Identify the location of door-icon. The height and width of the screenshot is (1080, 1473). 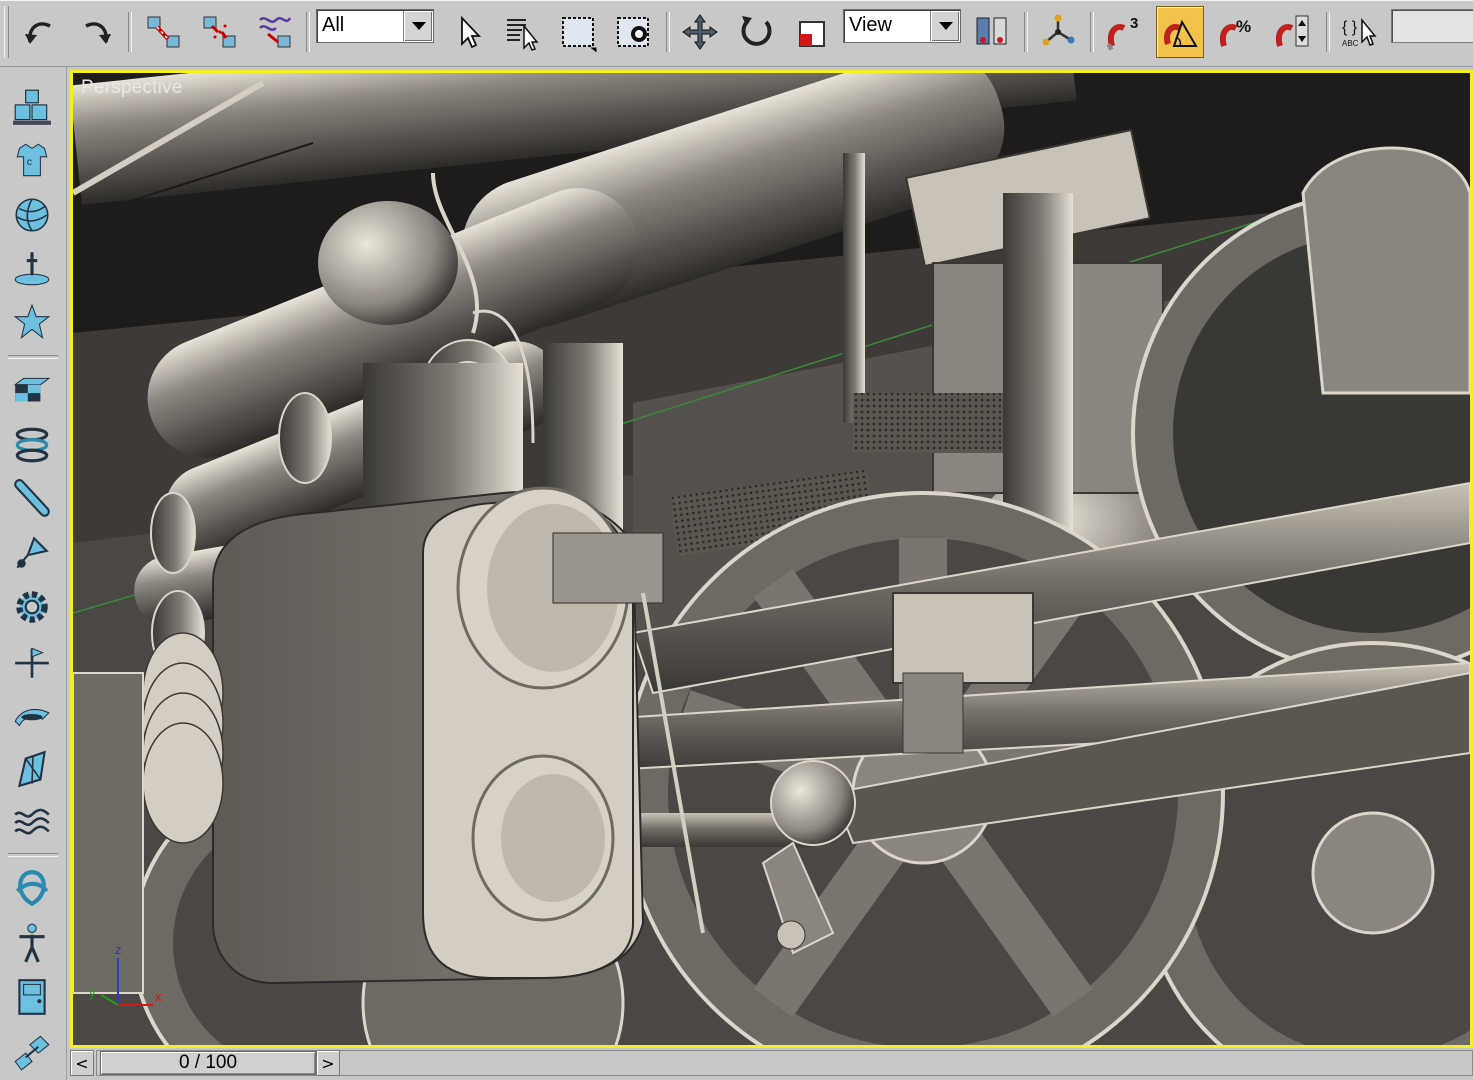
(32, 997).